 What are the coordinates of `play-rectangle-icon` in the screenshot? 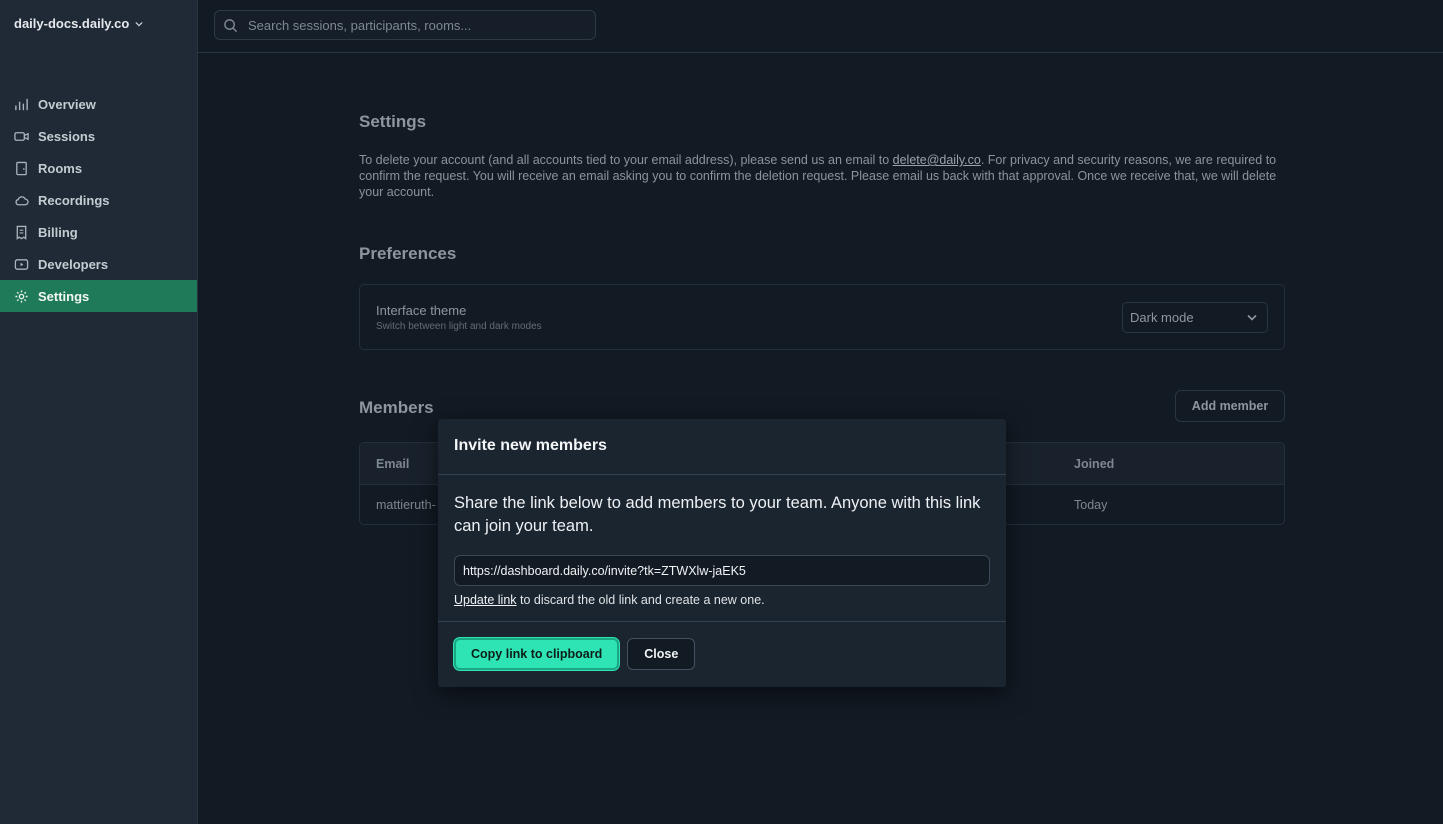 It's located at (21, 264).